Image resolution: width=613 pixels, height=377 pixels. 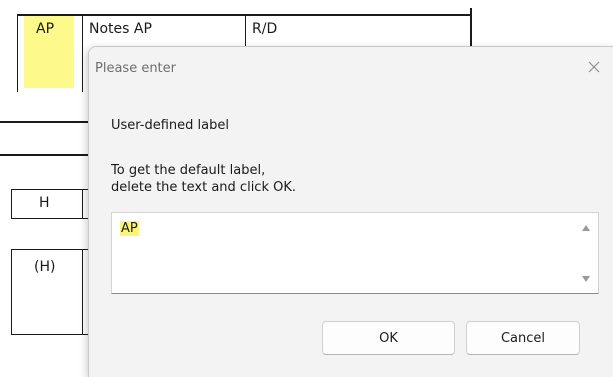 What do you see at coordinates (49, 189) in the screenshot?
I see `h-cell-top` at bounding box center [49, 189].